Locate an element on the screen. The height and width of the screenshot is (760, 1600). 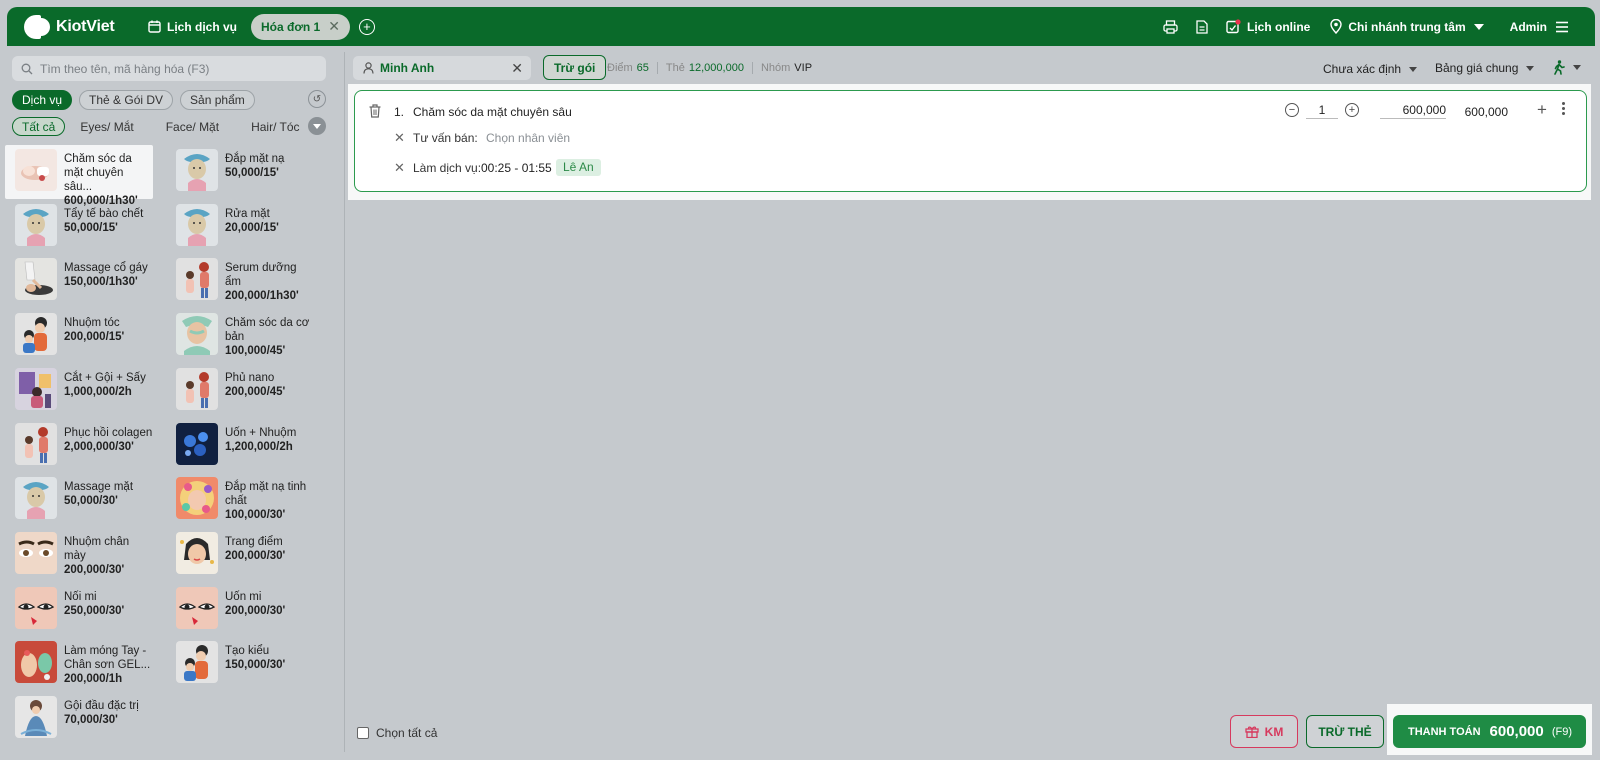
service-item: Chăm sóc da cơ bản 100,000/45' is located at coordinates (240, 336).